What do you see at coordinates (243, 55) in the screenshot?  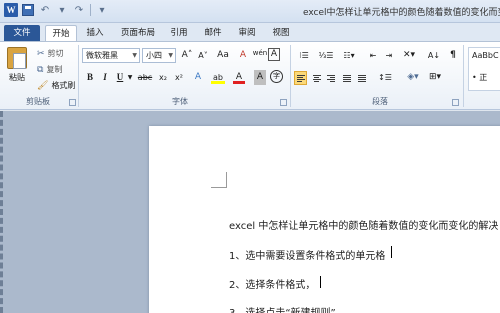 I see `clear-formatting-button: A` at bounding box center [243, 55].